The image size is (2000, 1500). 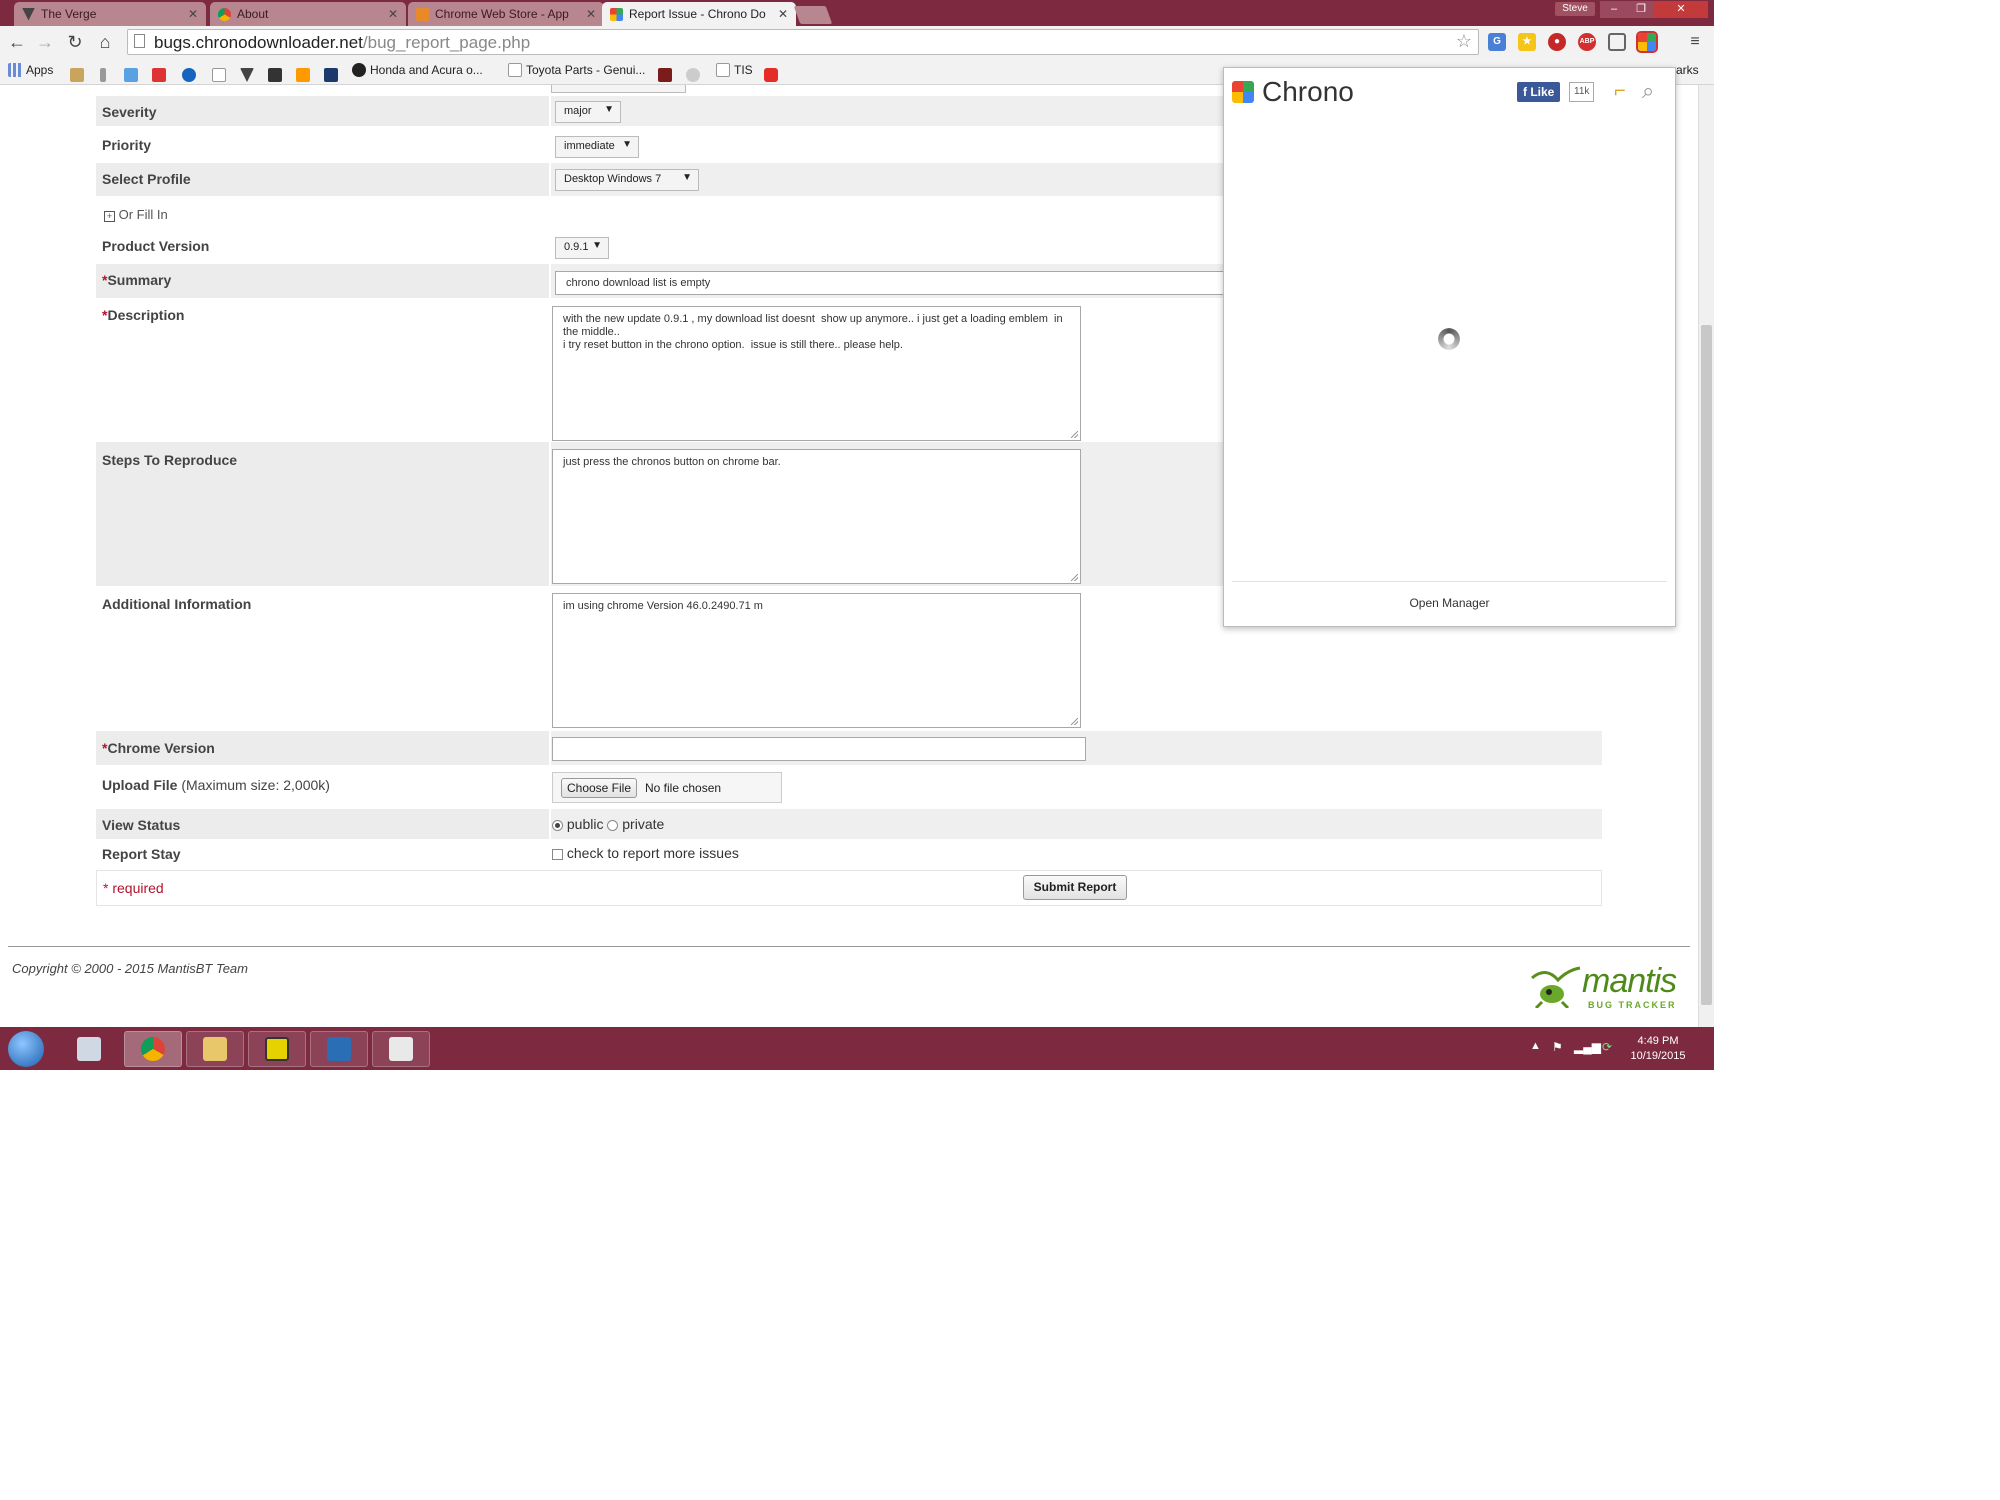 I want to click on submit-report-button: Submit Report, so click(x=1075, y=887).